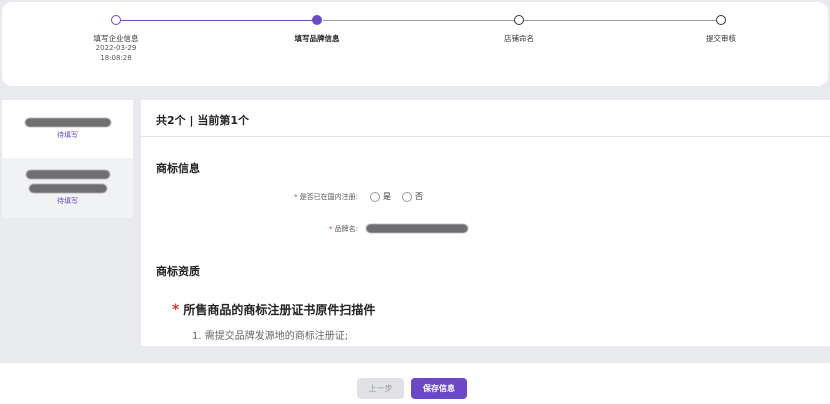 Image resolution: width=830 pixels, height=404 pixels. What do you see at coordinates (519, 38) in the screenshot?
I see `step-3-label: 店铺命名` at bounding box center [519, 38].